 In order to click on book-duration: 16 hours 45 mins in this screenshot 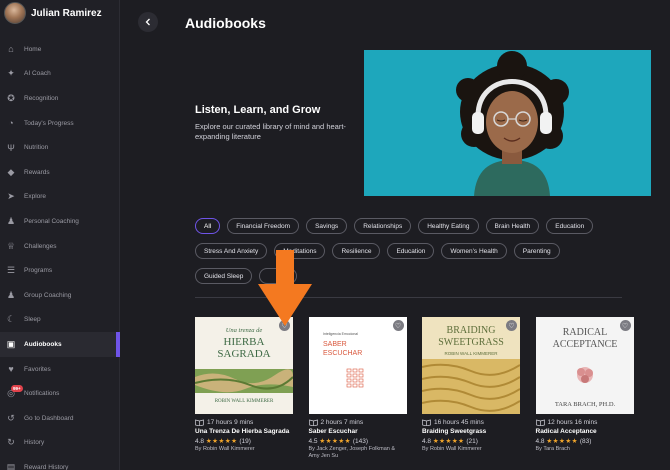, I will do `click(471, 422)`.